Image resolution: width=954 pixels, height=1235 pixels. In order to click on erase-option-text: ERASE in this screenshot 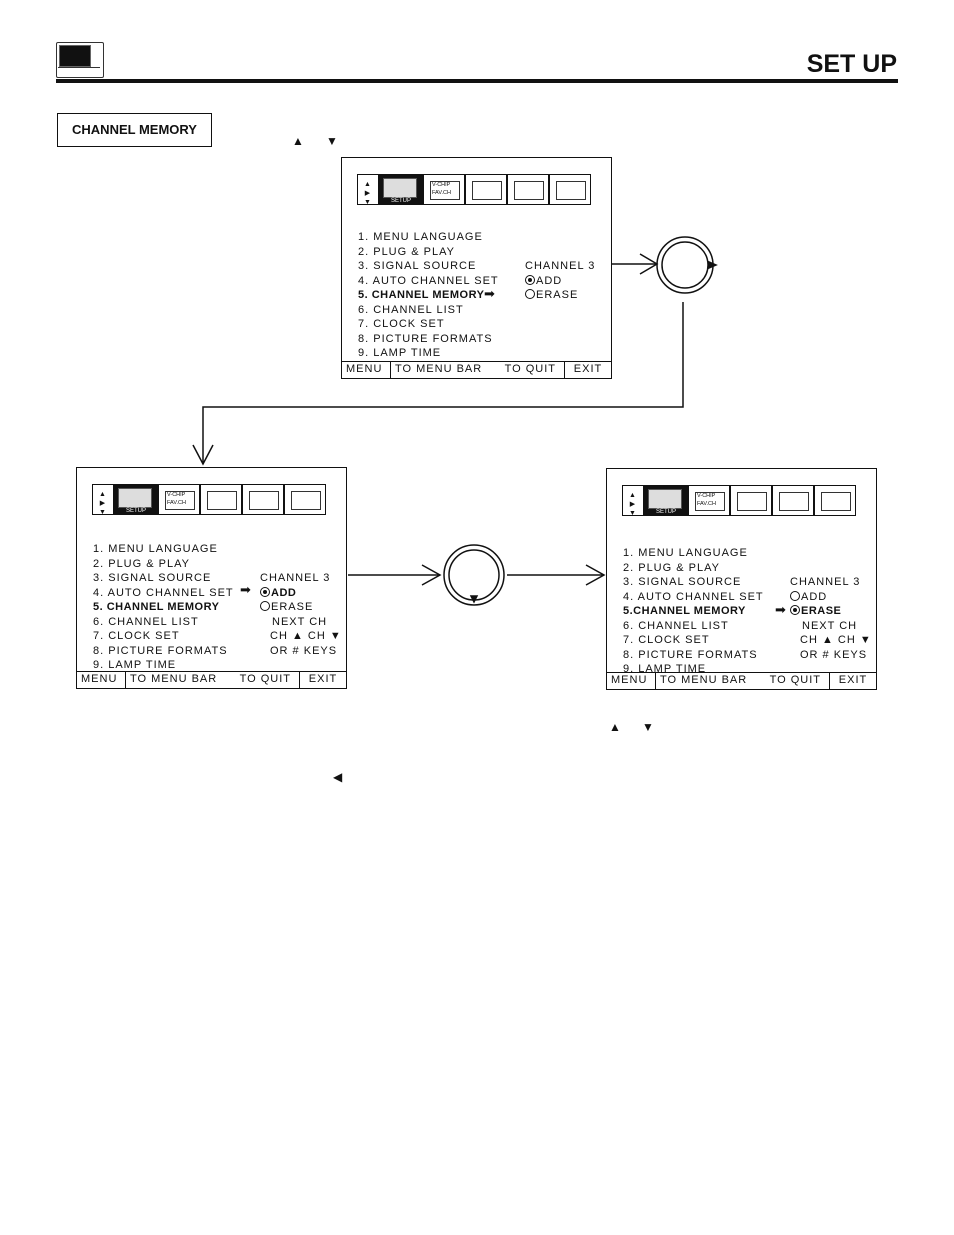, I will do `click(292, 607)`.